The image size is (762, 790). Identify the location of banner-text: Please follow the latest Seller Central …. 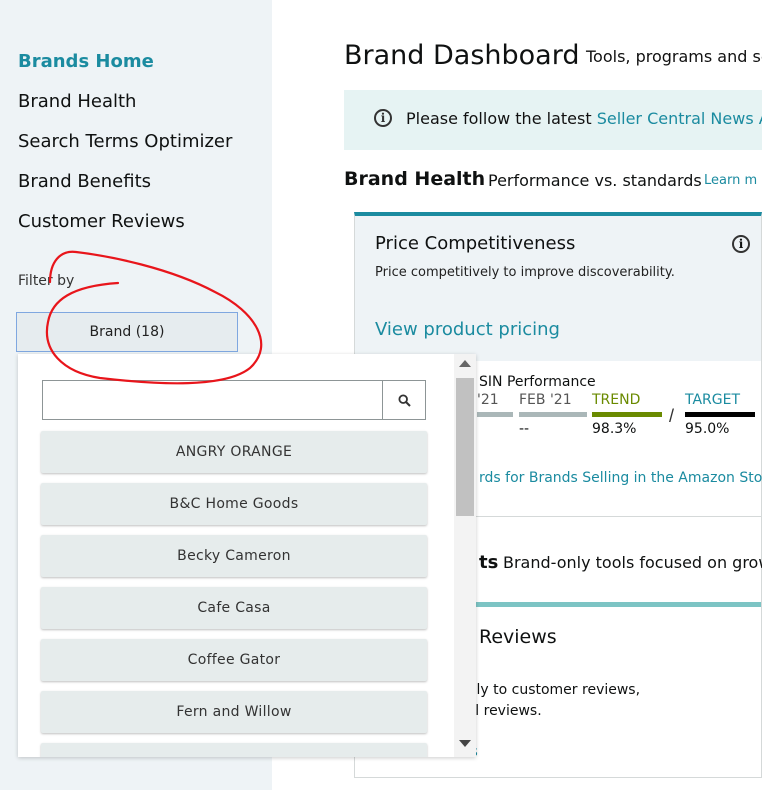
(584, 118).